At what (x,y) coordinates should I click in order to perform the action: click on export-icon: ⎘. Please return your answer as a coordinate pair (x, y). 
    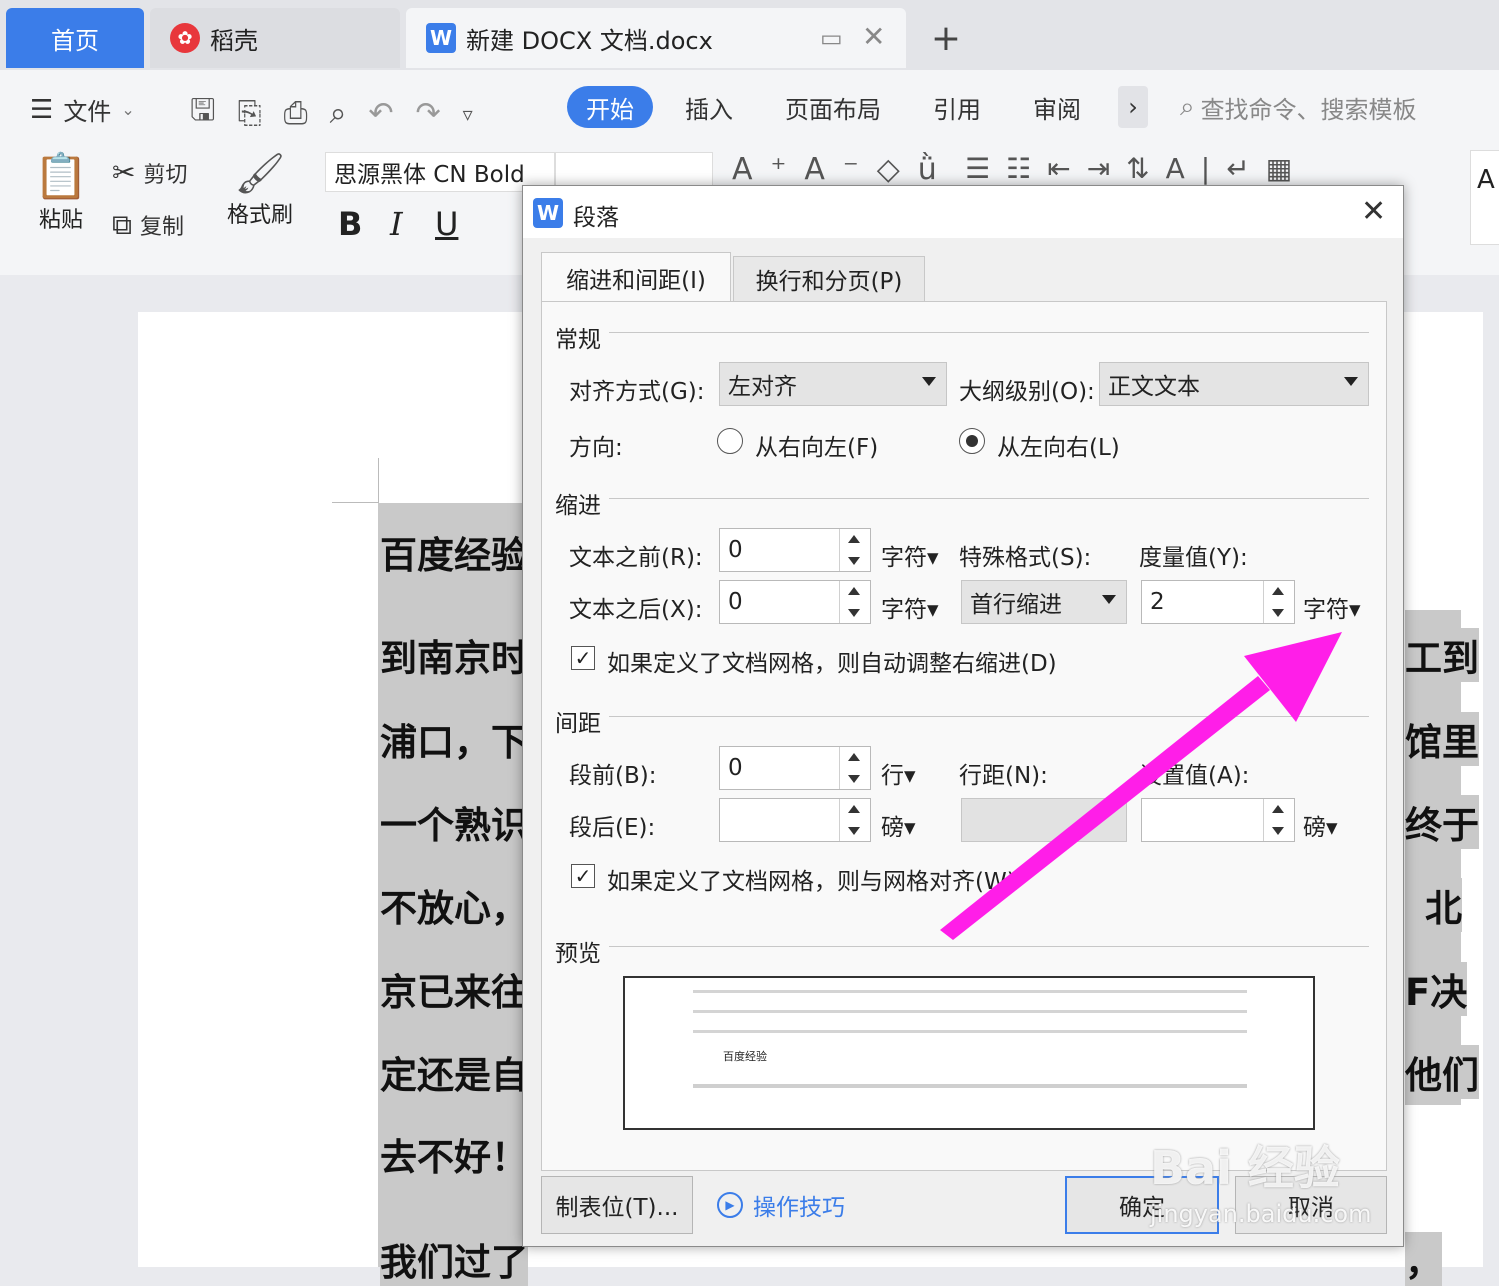
    Looking at the image, I should click on (250, 113).